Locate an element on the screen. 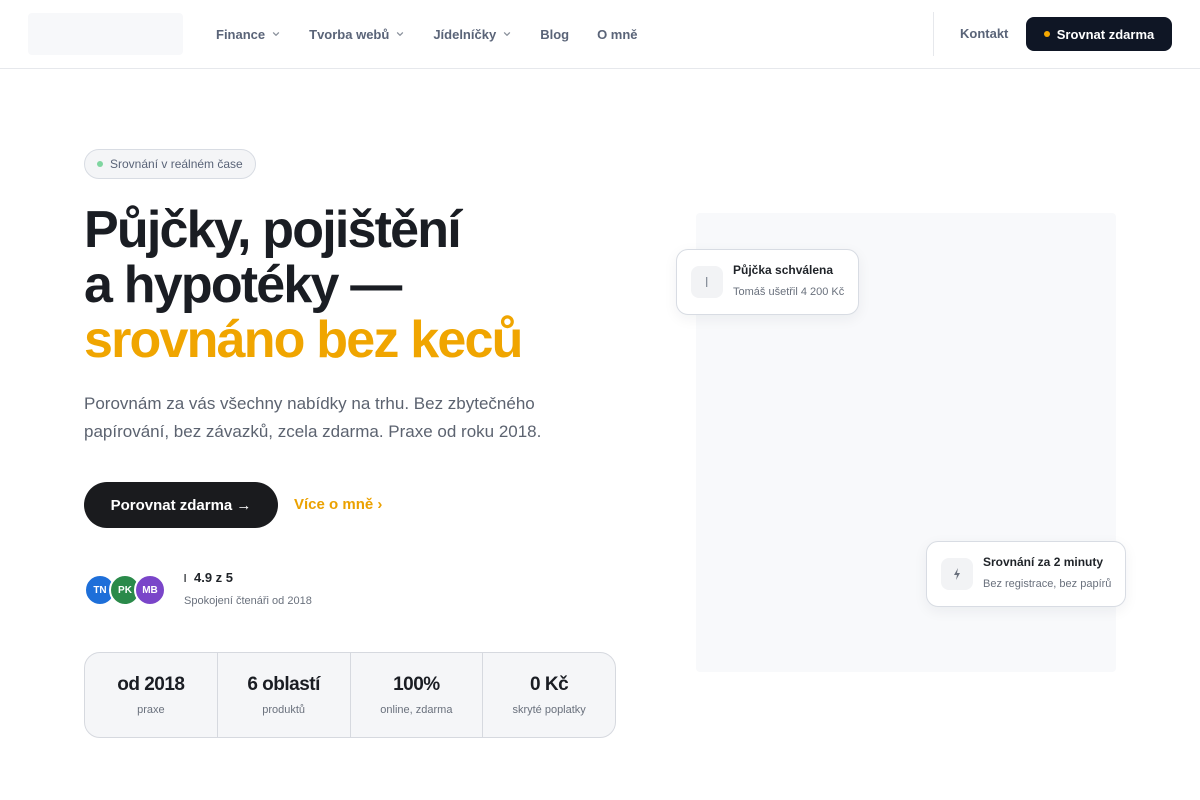 Image resolution: width=1200 pixels, height=800 pixels. nav-item-label: O mně is located at coordinates (617, 34).